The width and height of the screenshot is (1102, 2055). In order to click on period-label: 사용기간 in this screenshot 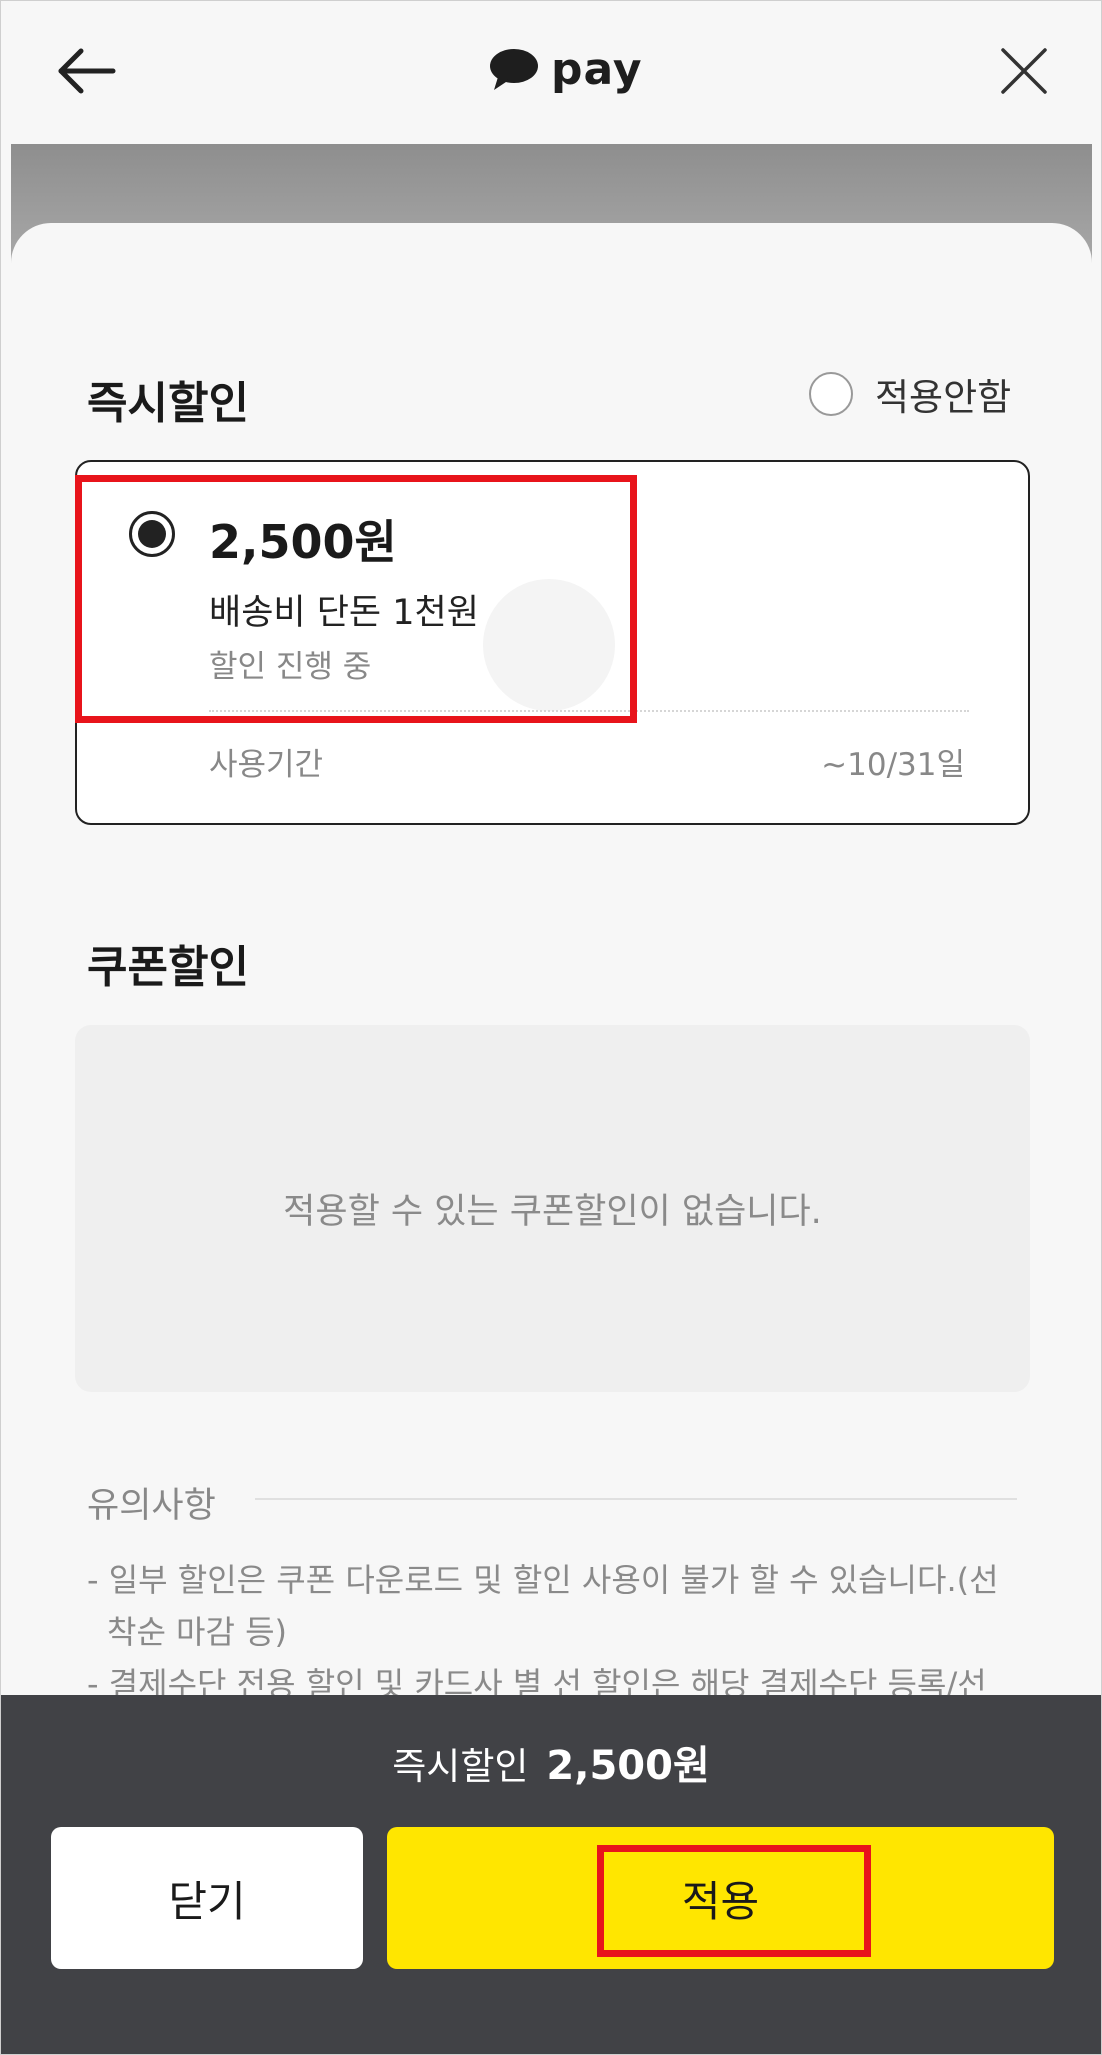, I will do `click(266, 765)`.